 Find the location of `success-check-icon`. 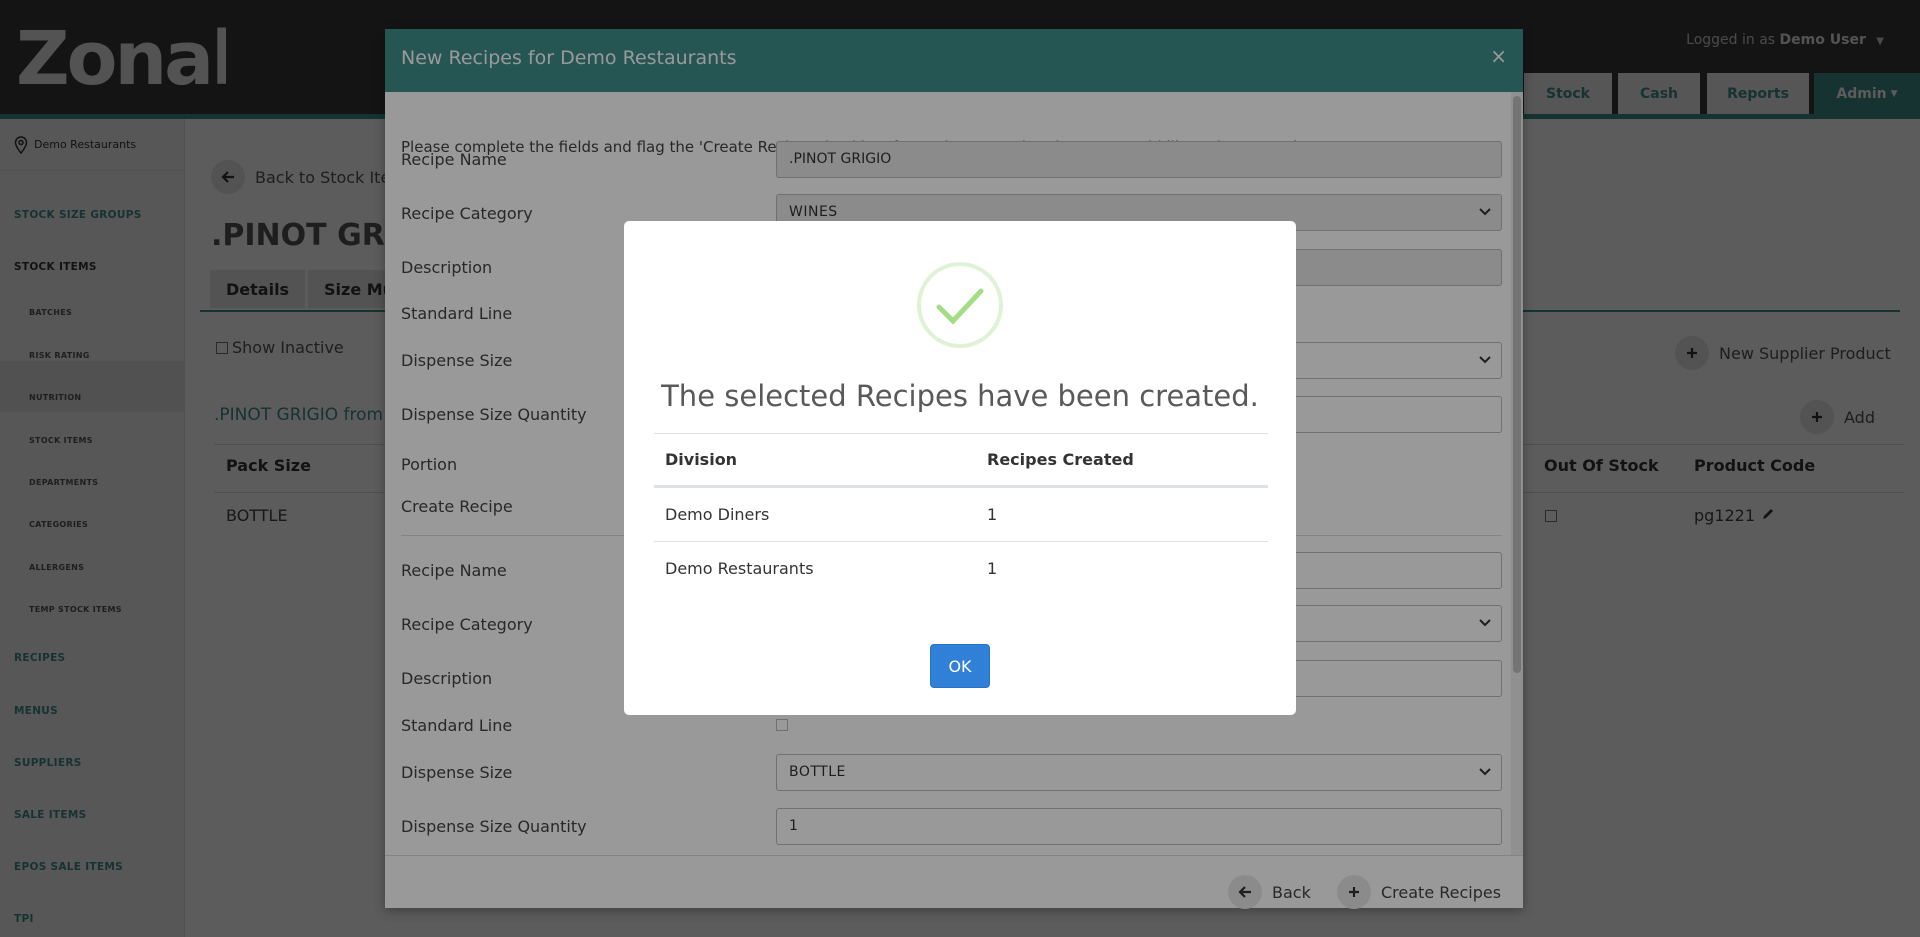

success-check-icon is located at coordinates (960, 305).